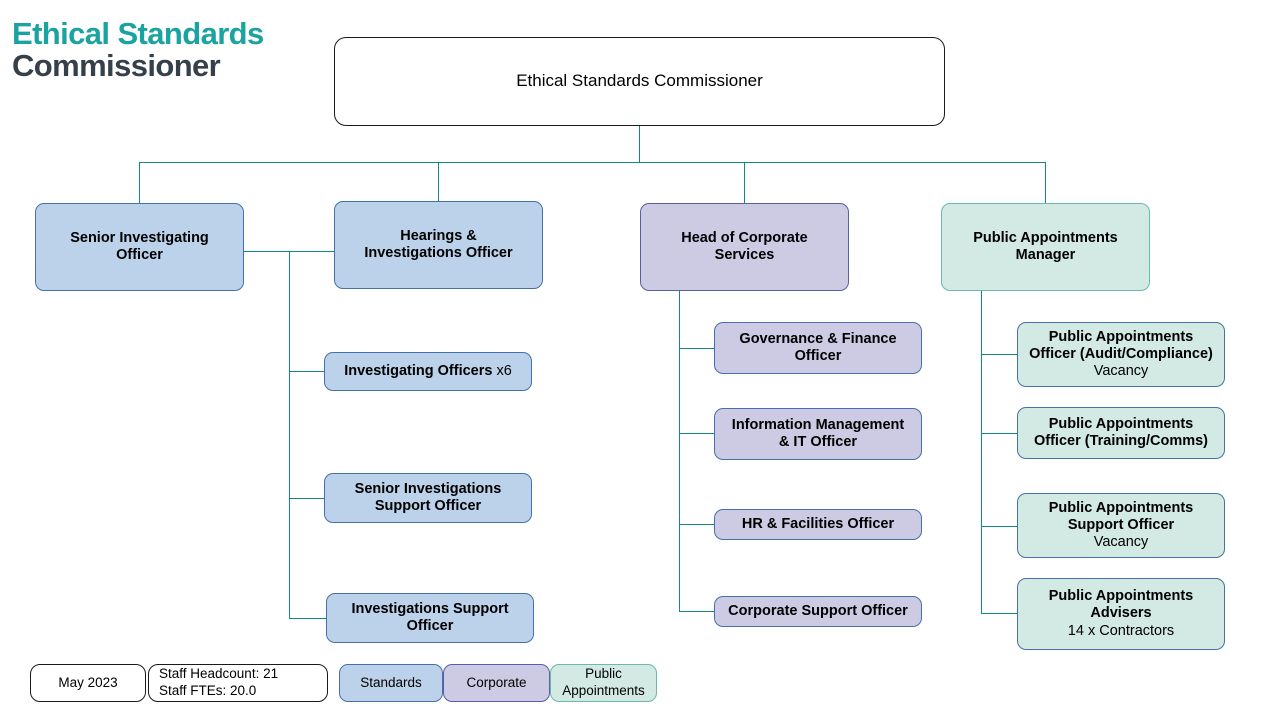 This screenshot has width=1280, height=720. I want to click on node-title-line-1: Governance & Finance, so click(818, 338).